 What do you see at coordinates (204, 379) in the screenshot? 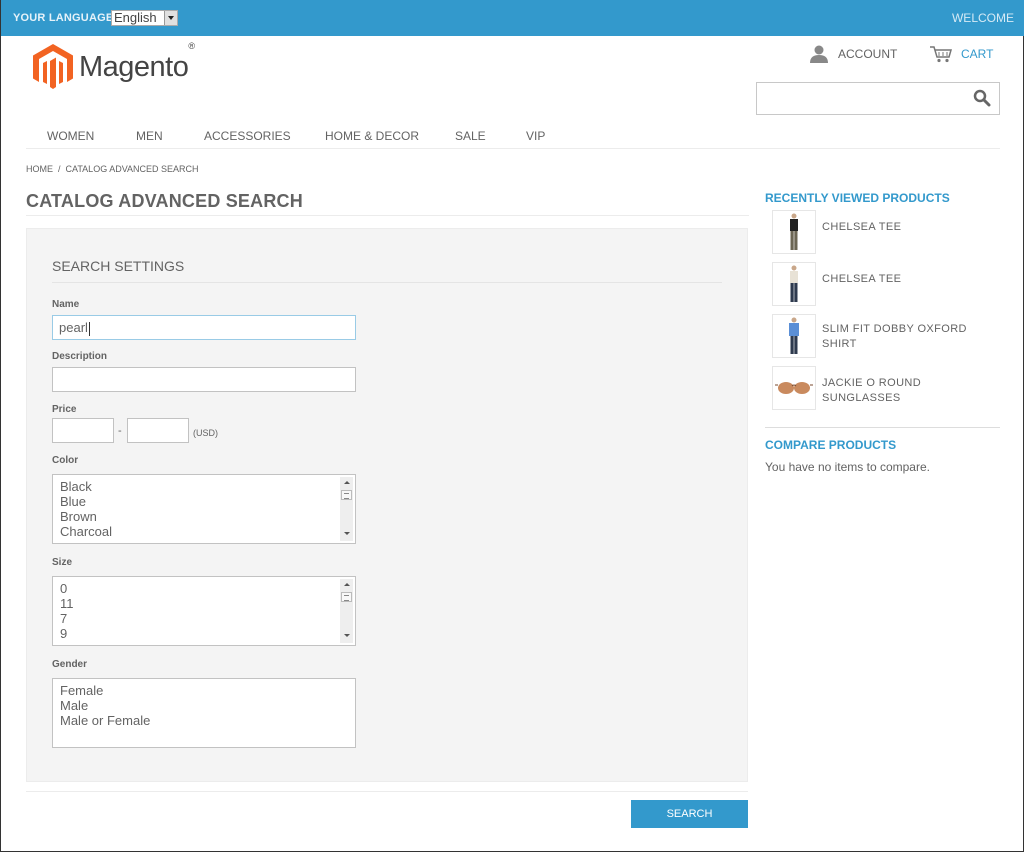
I see `description-input` at bounding box center [204, 379].